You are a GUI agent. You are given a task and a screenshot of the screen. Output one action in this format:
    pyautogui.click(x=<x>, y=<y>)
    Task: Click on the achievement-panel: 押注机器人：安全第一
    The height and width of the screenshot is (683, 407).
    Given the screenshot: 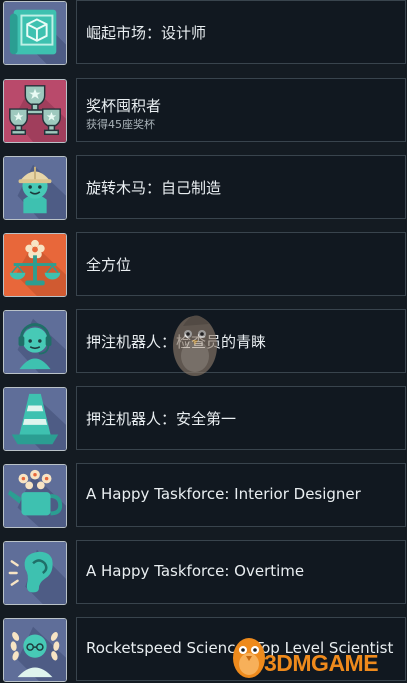 What is the action you would take?
    pyautogui.click(x=241, y=418)
    